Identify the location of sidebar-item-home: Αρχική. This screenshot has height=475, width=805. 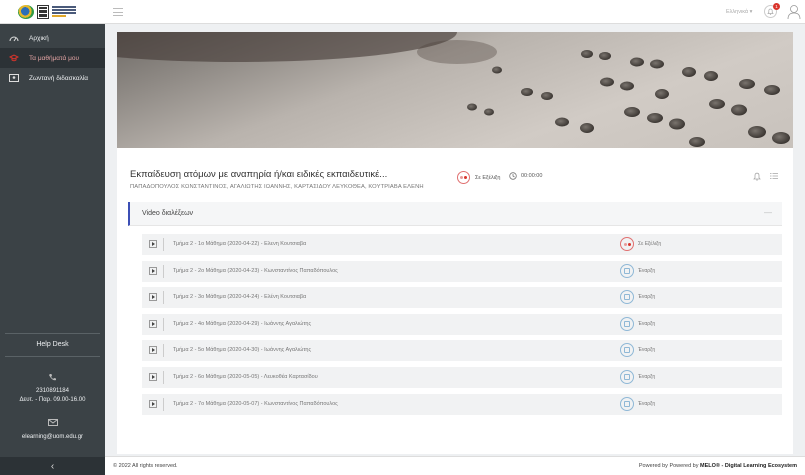
(52, 38).